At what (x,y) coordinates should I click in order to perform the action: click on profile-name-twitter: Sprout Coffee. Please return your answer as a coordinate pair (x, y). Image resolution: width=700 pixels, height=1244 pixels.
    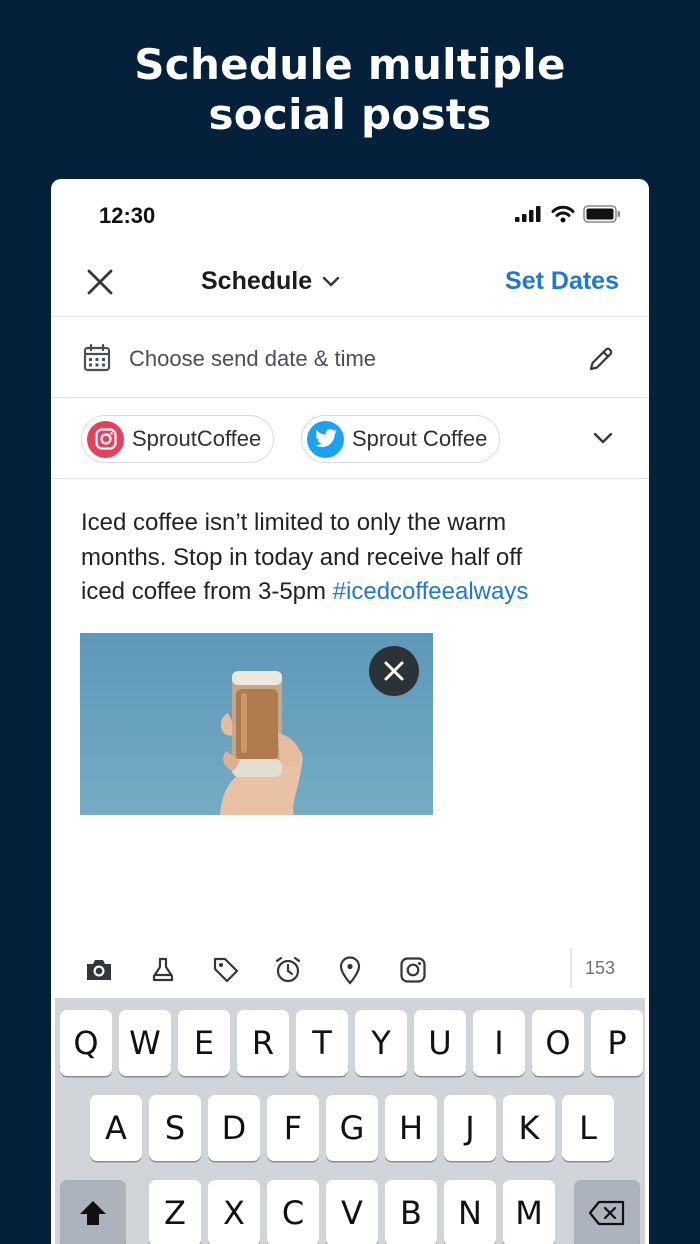
    Looking at the image, I should click on (420, 438).